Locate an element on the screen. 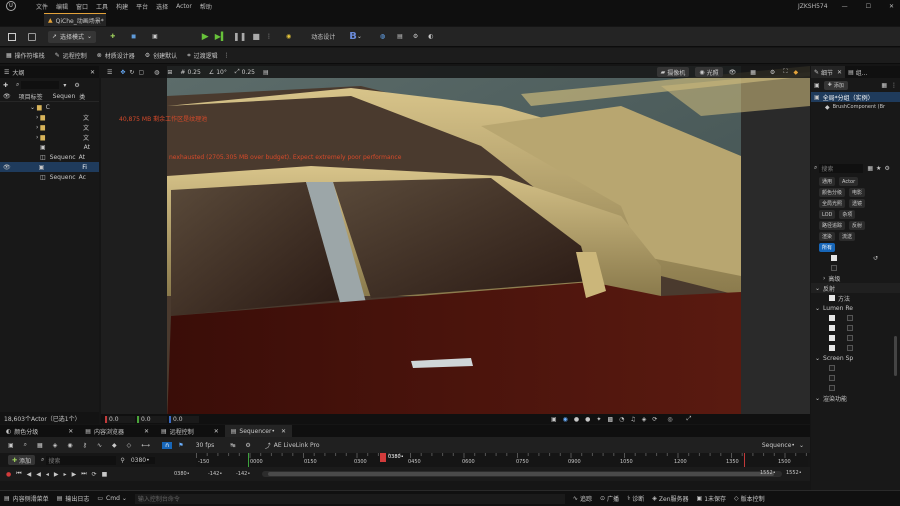 This screenshot has width=900, height=506. light-icon: ✦ is located at coordinates (598, 419).